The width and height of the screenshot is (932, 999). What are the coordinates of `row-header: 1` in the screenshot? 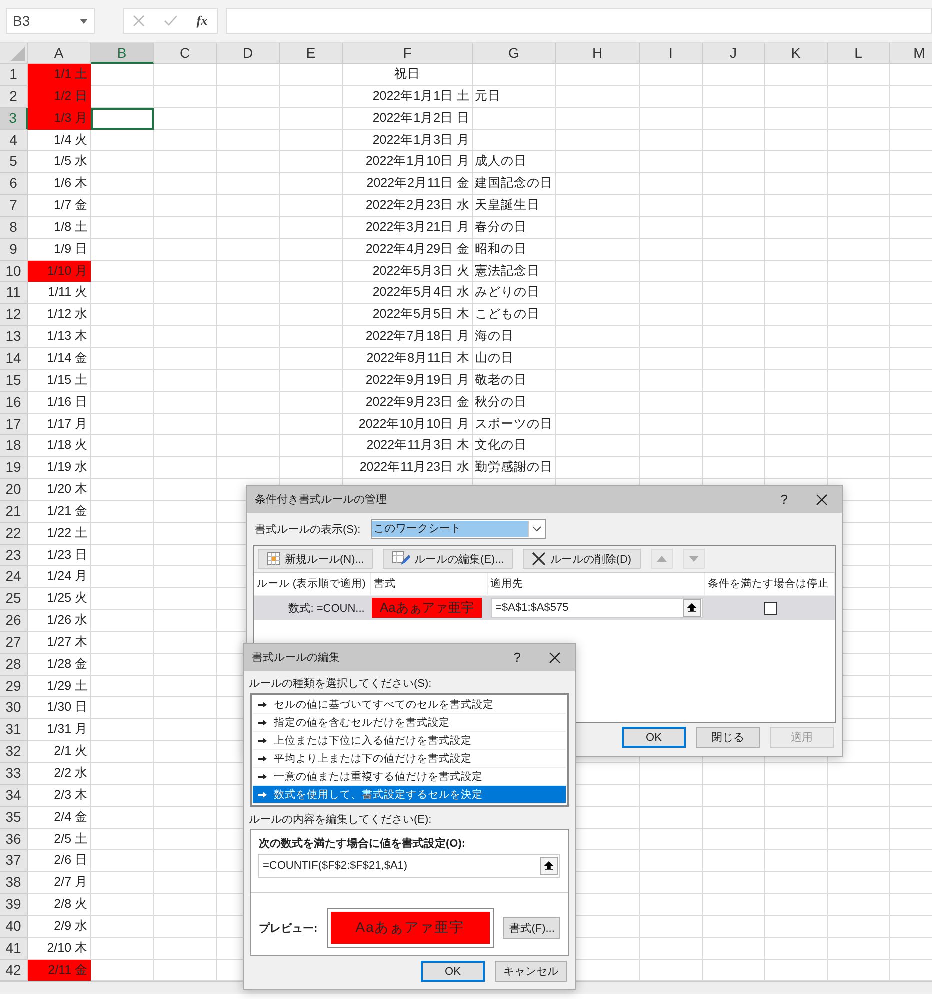 It's located at (14, 75).